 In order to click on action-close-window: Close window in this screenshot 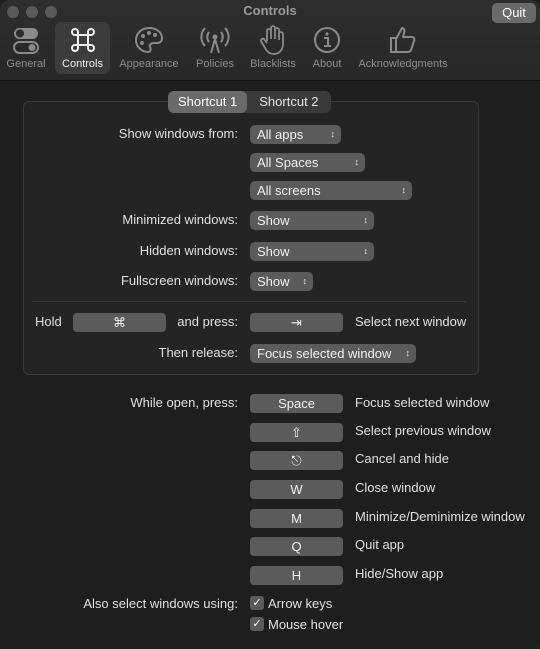, I will do `click(395, 487)`.